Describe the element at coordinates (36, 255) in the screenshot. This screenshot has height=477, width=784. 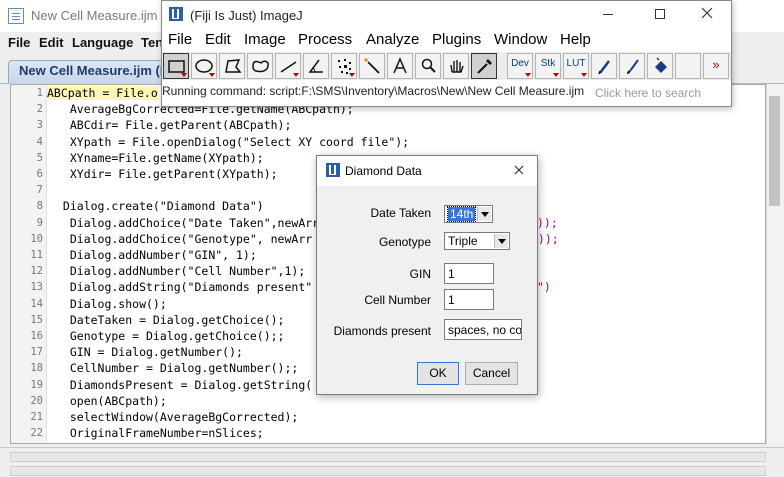
I see `line-number: 11` at that location.